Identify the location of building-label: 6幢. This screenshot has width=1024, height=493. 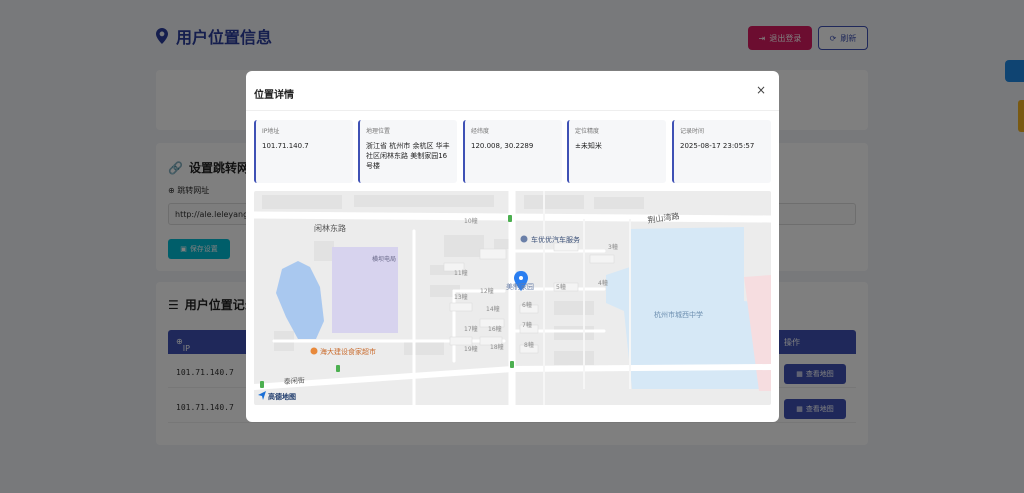
(527, 305).